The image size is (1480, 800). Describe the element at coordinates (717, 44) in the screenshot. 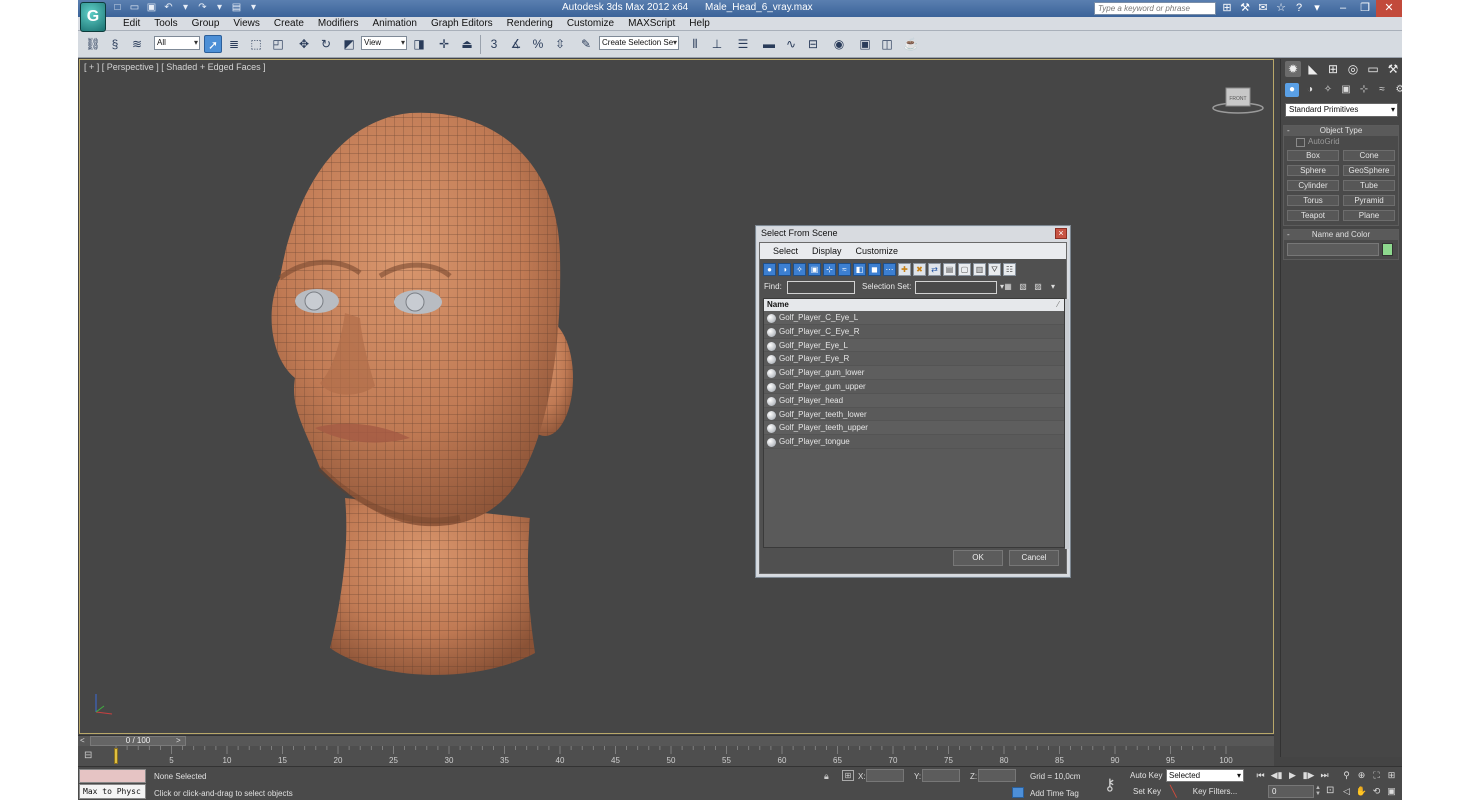

I see `align-icon: ⊥` at that location.